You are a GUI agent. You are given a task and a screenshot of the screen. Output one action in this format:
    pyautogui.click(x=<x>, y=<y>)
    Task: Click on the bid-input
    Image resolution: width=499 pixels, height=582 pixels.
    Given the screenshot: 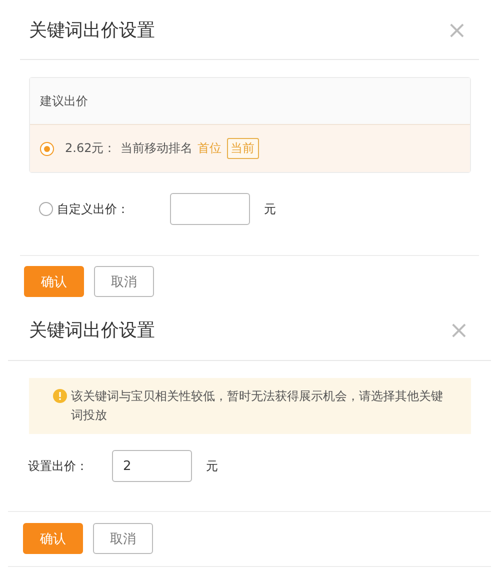 What is the action you would take?
    pyautogui.click(x=210, y=209)
    